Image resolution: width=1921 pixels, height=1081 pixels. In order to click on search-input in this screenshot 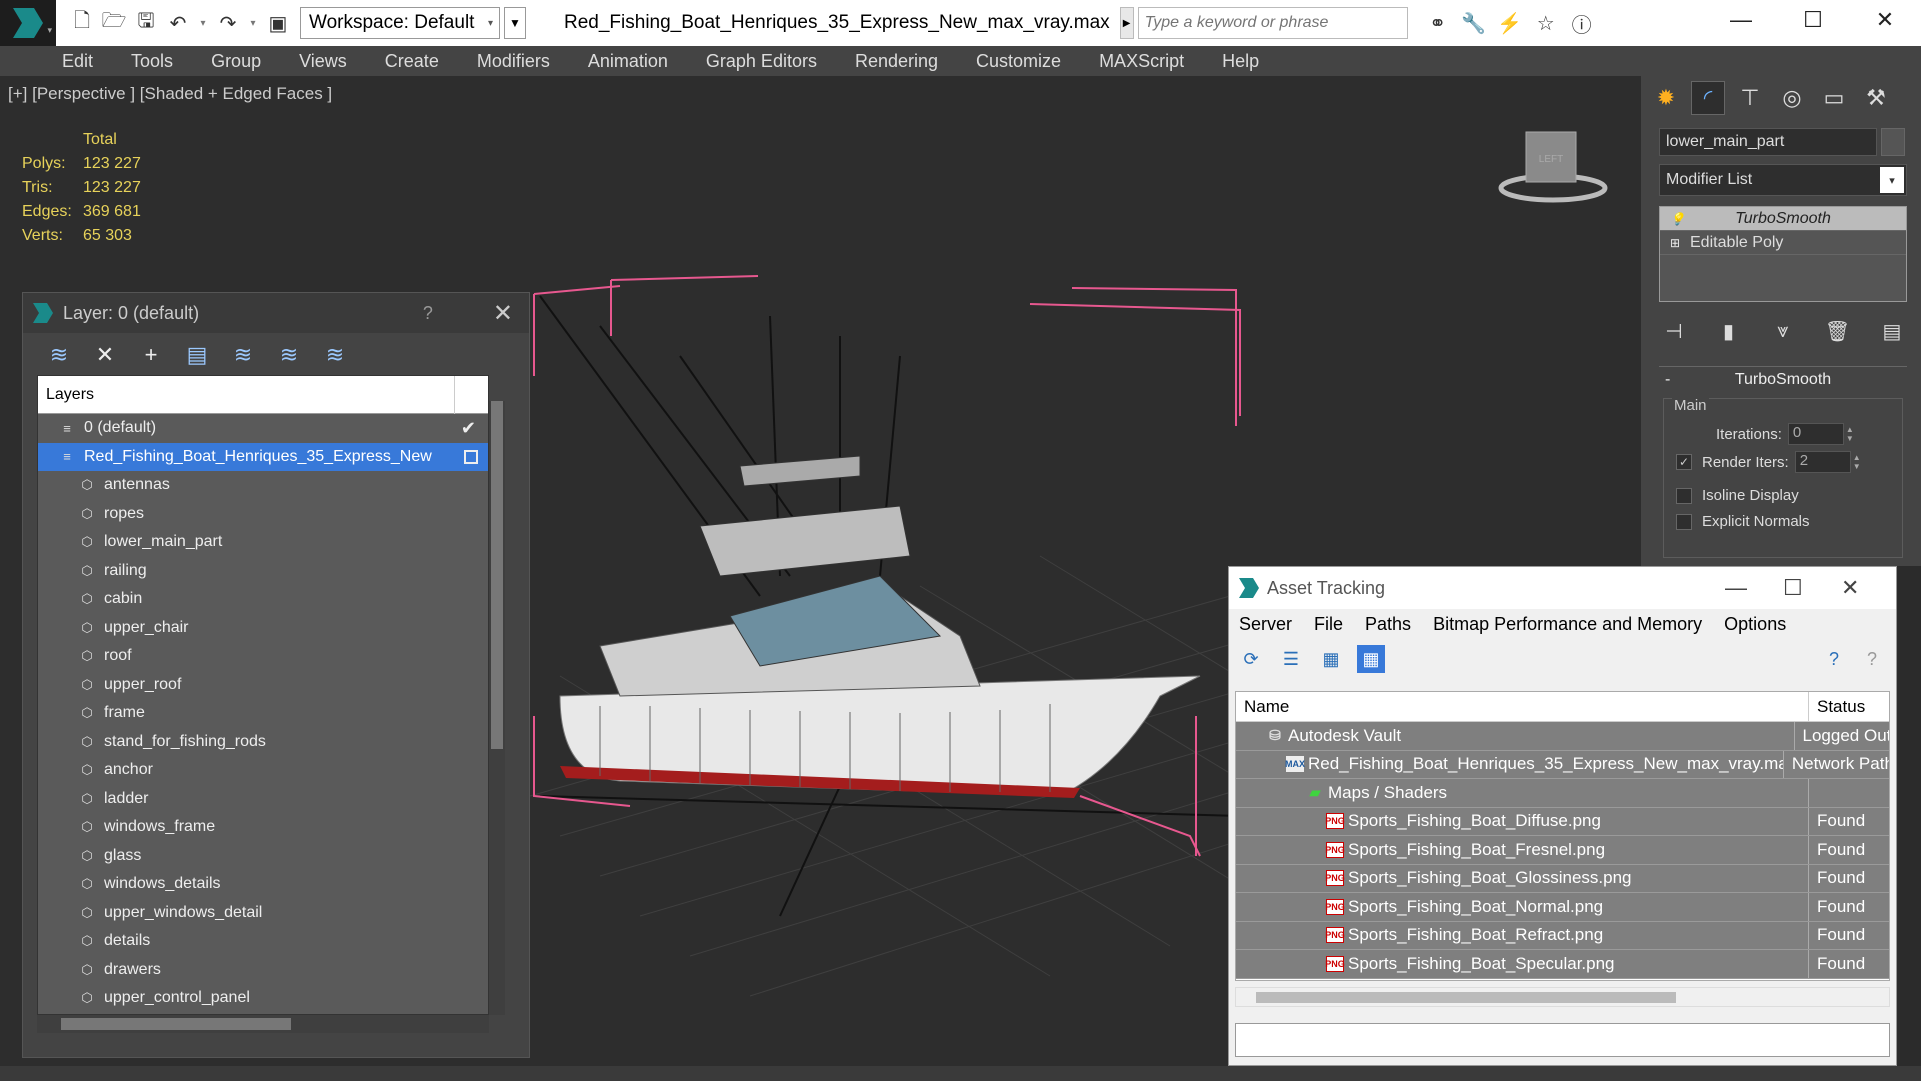, I will do `click(1272, 23)`.